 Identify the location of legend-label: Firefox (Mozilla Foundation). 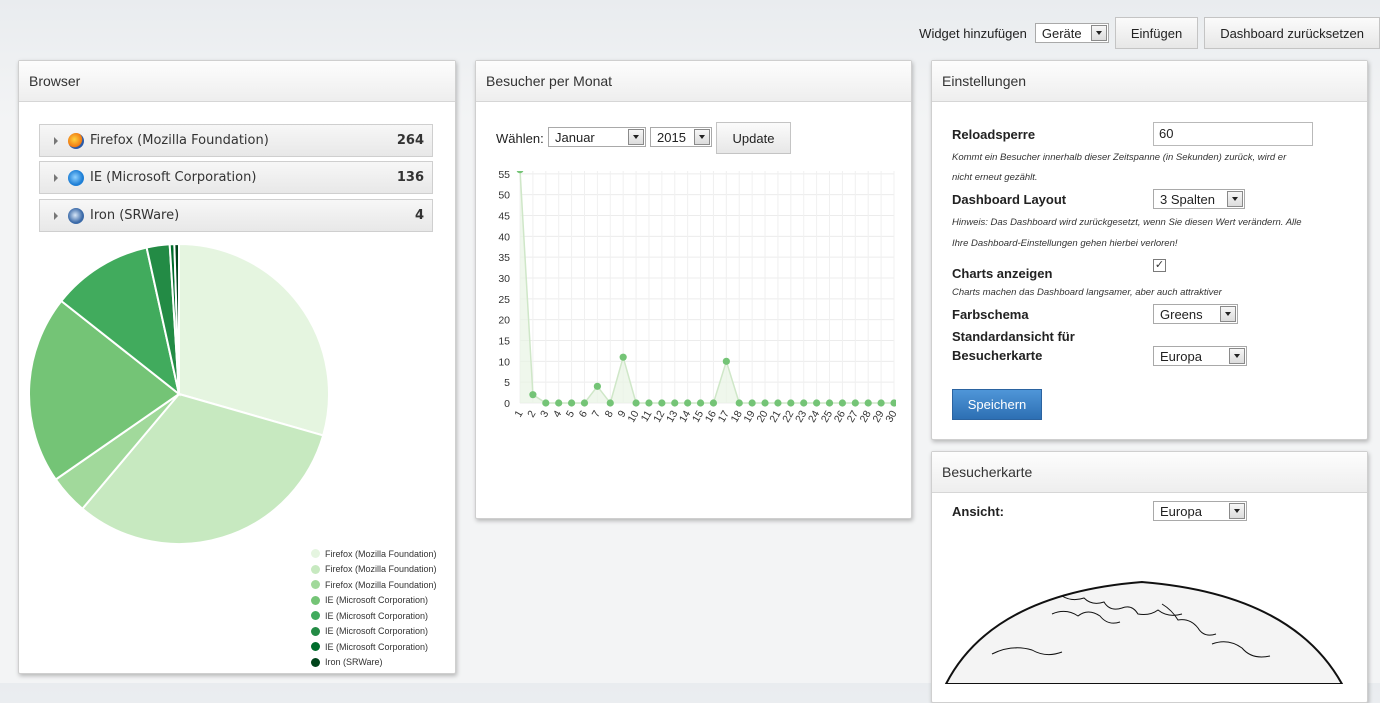
(381, 553).